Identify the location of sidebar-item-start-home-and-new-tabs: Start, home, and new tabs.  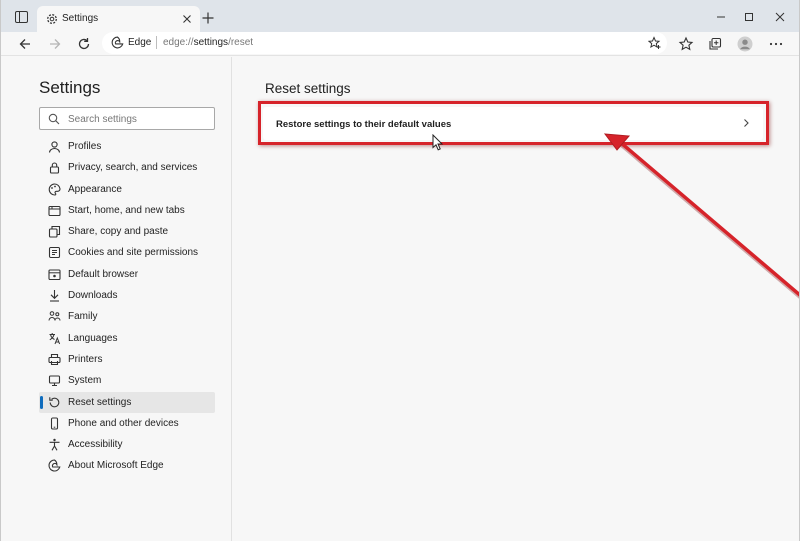
(127, 210).